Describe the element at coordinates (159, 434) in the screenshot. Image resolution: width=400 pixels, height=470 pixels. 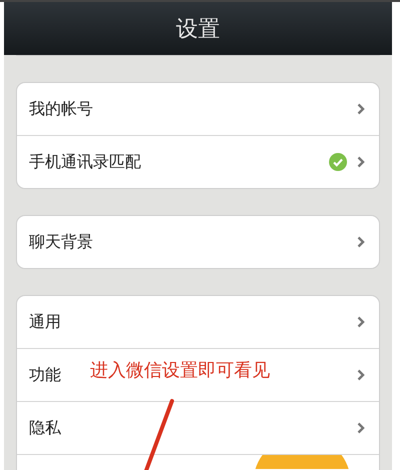
I see `annotation-line` at that location.